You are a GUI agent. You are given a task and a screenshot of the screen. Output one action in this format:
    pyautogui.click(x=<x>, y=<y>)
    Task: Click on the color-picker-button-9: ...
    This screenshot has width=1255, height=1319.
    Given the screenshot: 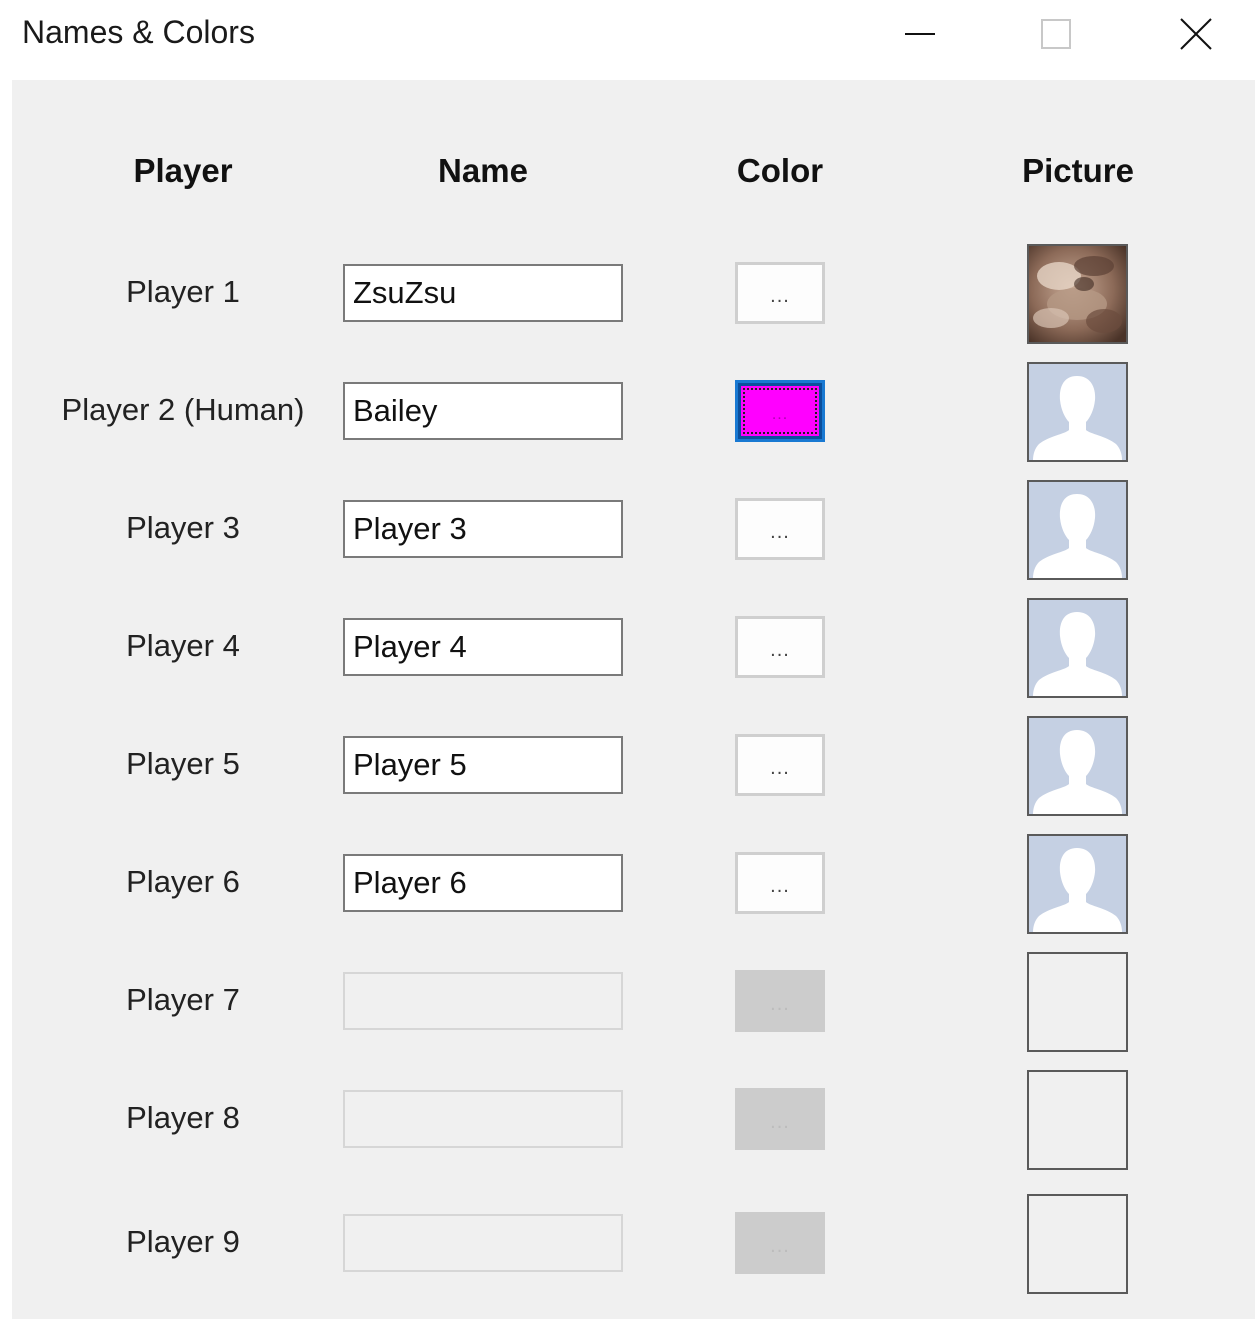 What is the action you would take?
    pyautogui.click(x=780, y=1243)
    